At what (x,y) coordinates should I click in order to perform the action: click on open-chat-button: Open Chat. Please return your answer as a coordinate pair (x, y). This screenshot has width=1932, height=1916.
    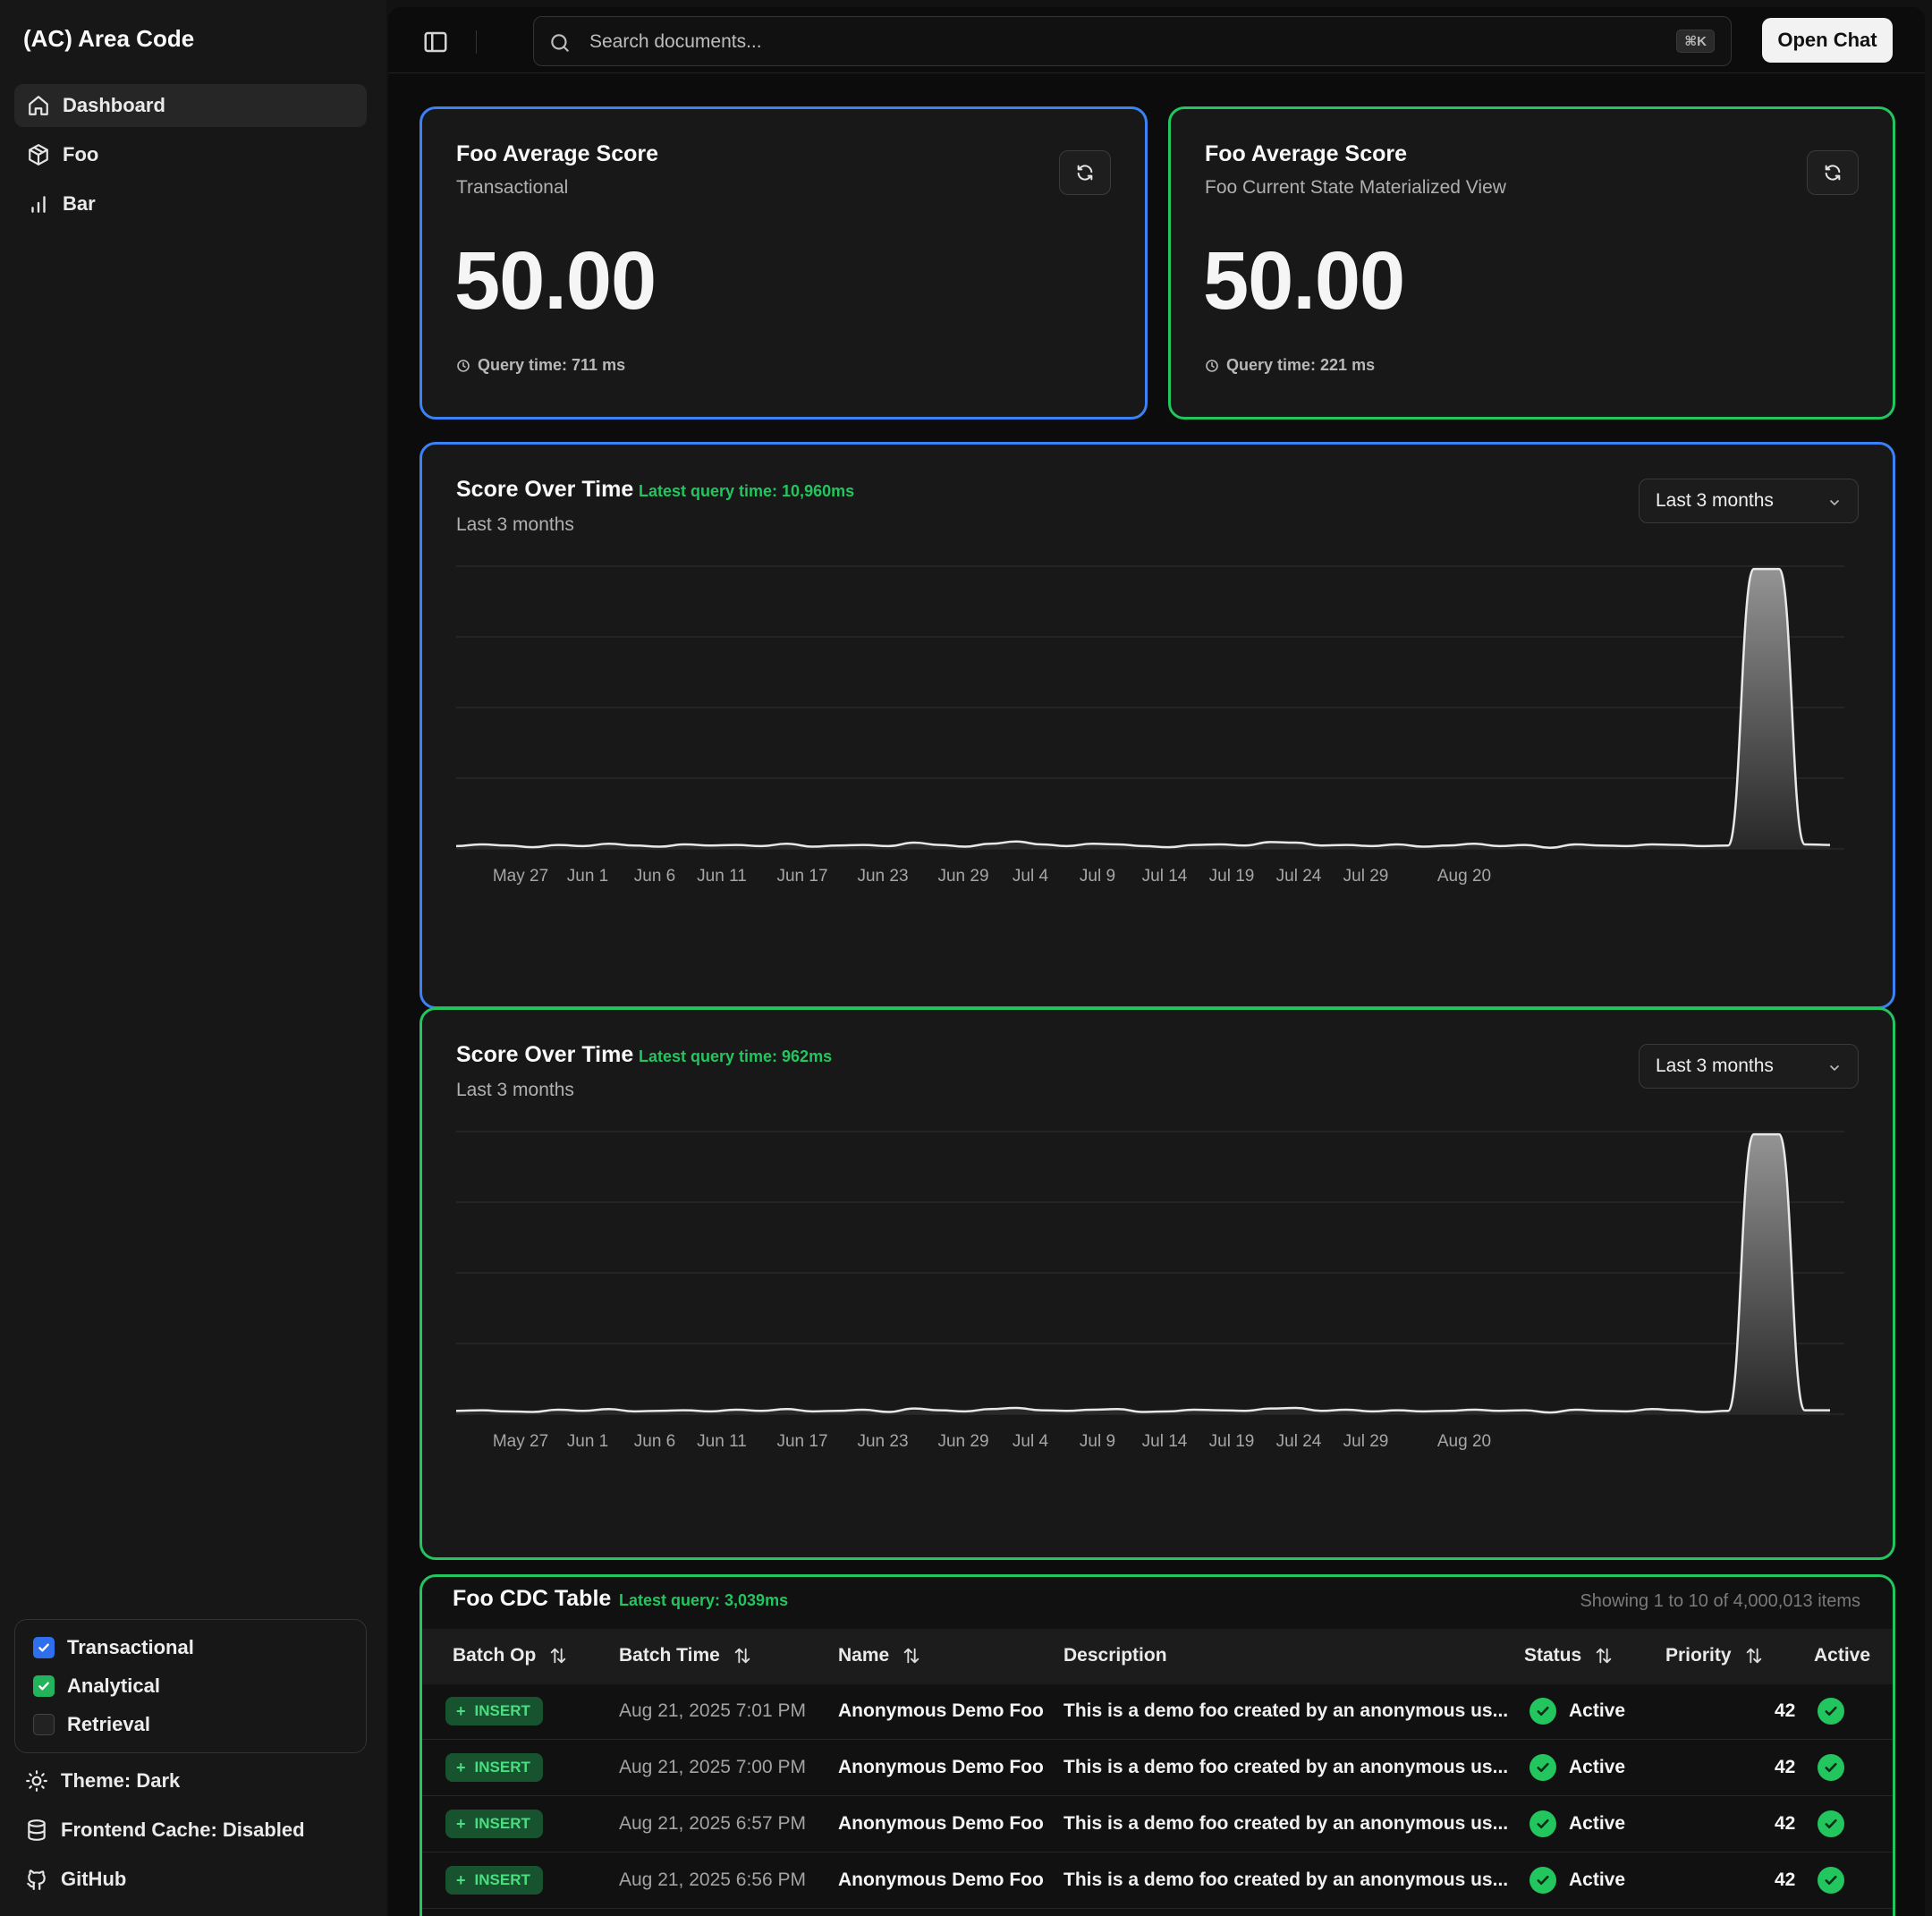
    Looking at the image, I should click on (1827, 40).